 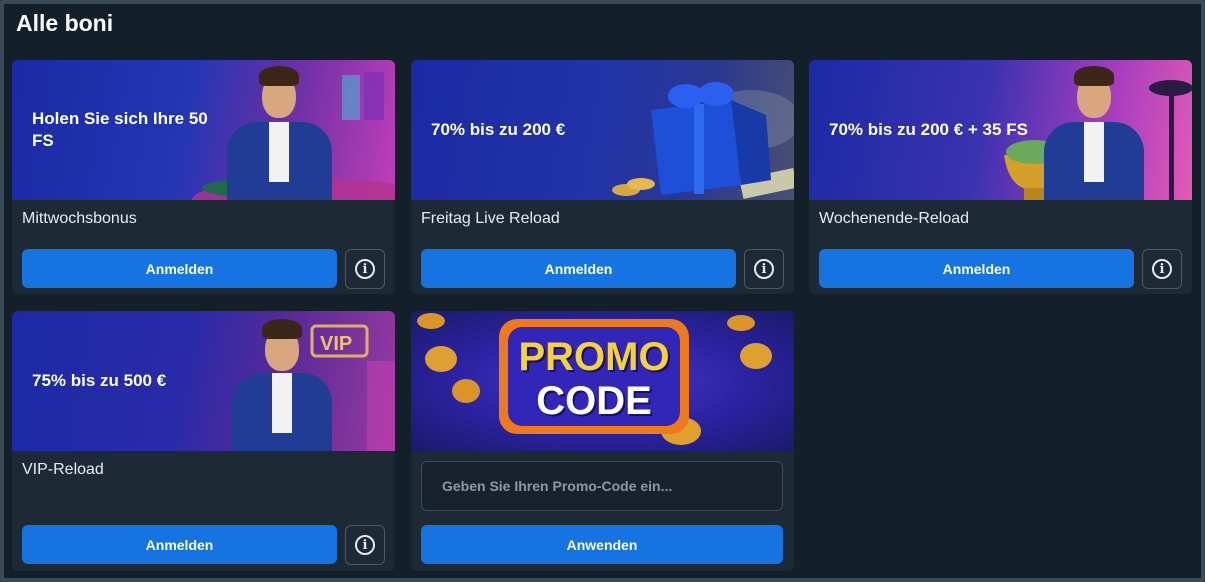 I want to click on bonus-title: Mittwochsbonus, so click(x=79, y=218).